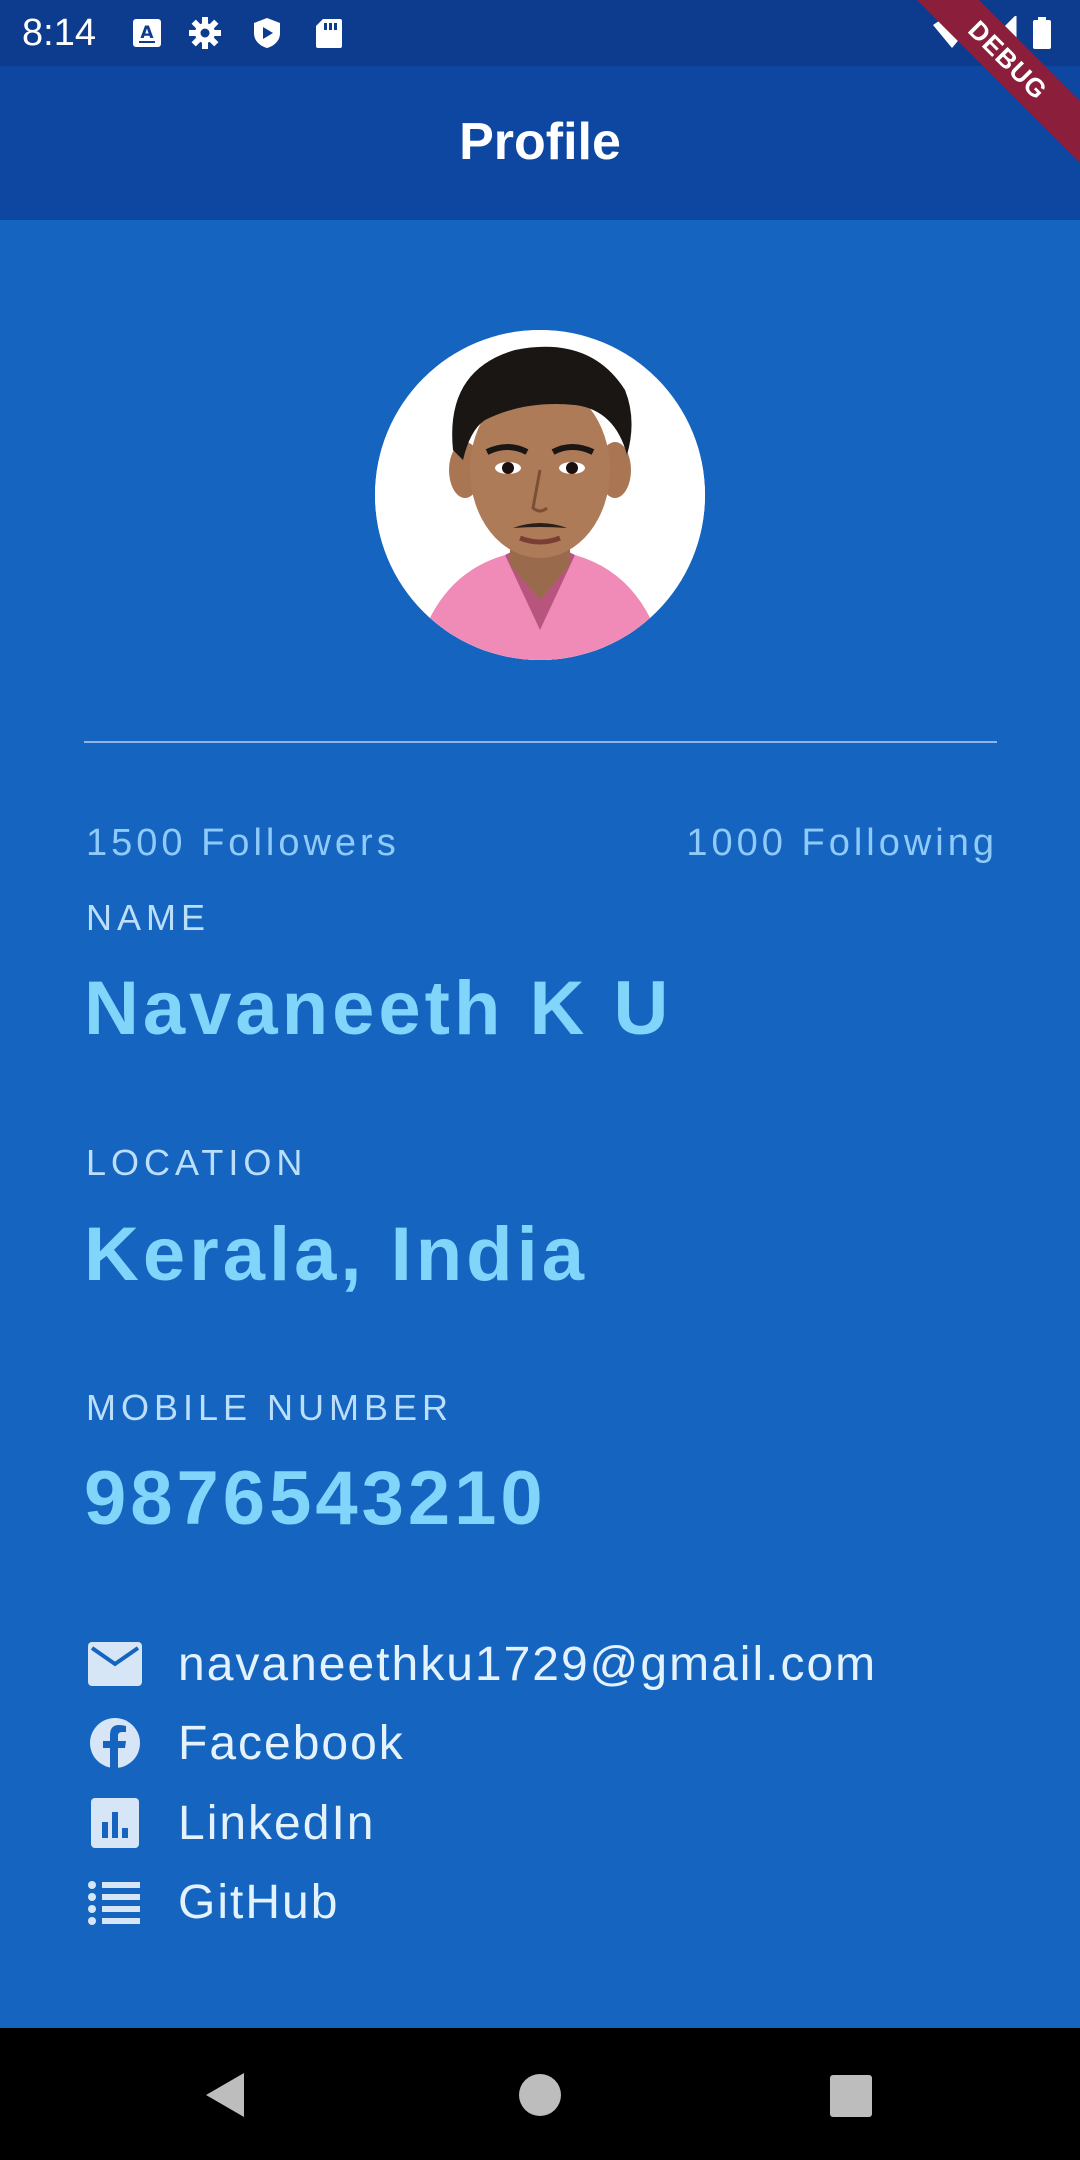 The height and width of the screenshot is (2160, 1080). Describe the element at coordinates (291, 1743) in the screenshot. I see `contact-facebook-label: Facebook` at that location.